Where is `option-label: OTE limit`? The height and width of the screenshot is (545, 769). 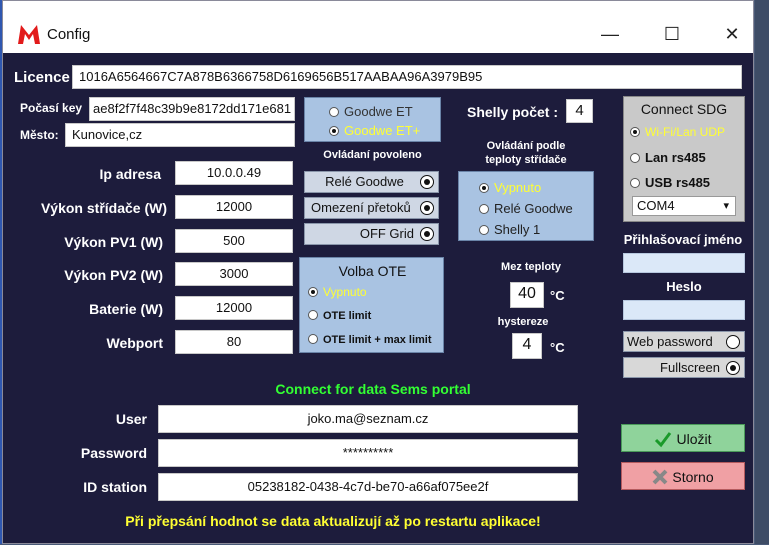
option-label: OTE limit is located at coordinates (347, 316).